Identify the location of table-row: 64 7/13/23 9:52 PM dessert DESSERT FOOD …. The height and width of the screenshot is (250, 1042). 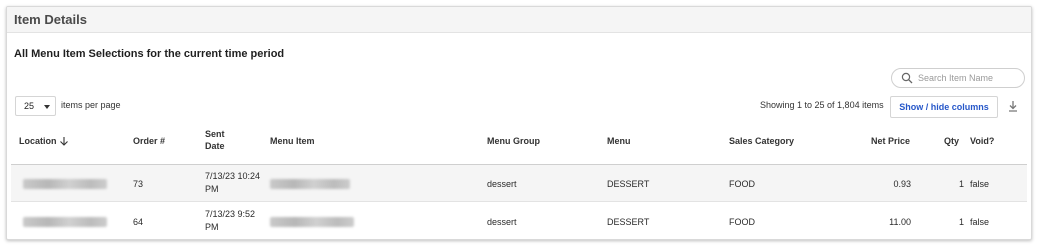
(519, 221).